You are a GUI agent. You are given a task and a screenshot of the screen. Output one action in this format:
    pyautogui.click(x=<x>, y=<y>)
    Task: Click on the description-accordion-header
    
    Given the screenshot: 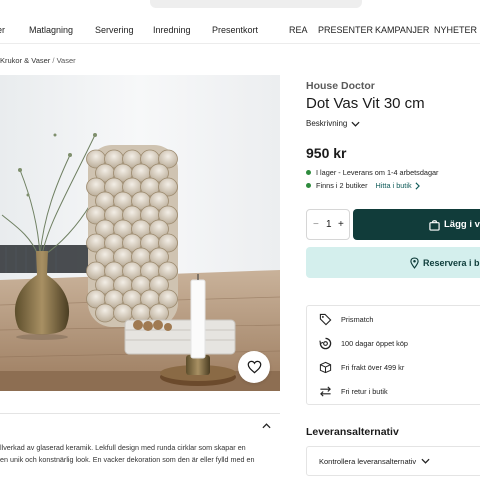 What is the action you would take?
    pyautogui.click(x=140, y=427)
    